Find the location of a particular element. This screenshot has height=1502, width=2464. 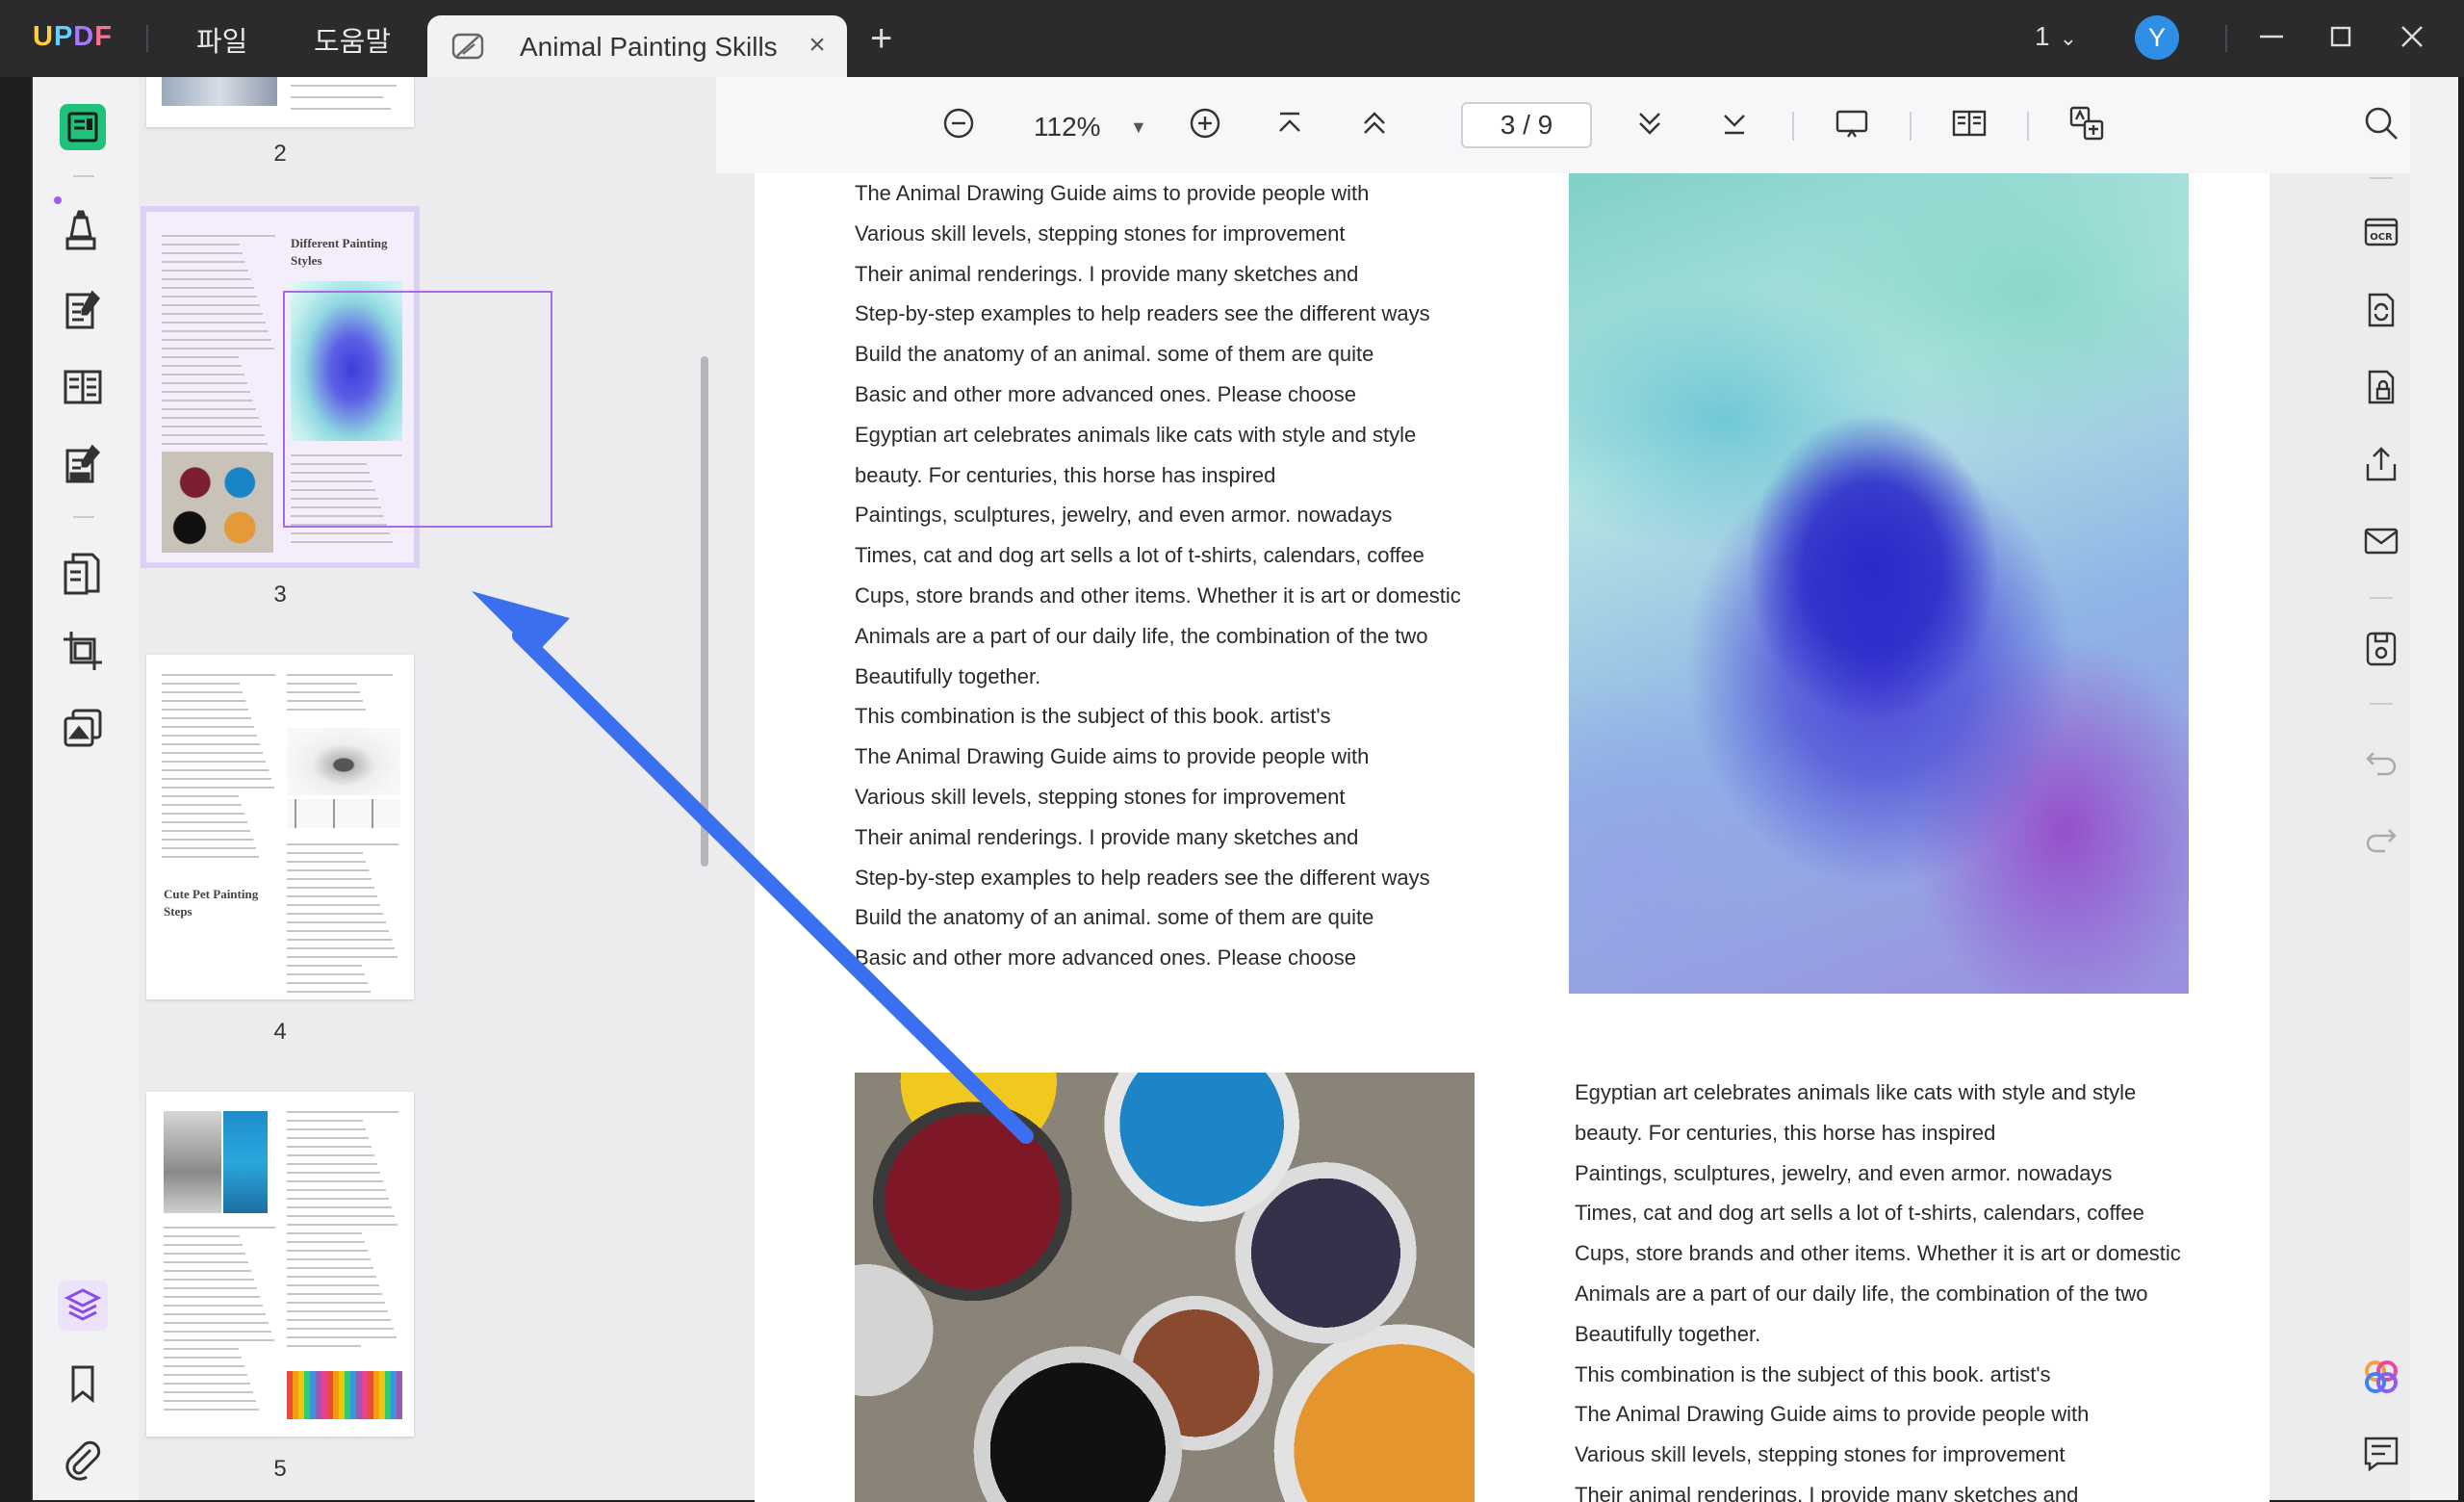

ocr-icon: OCR is located at coordinates (2381, 231).